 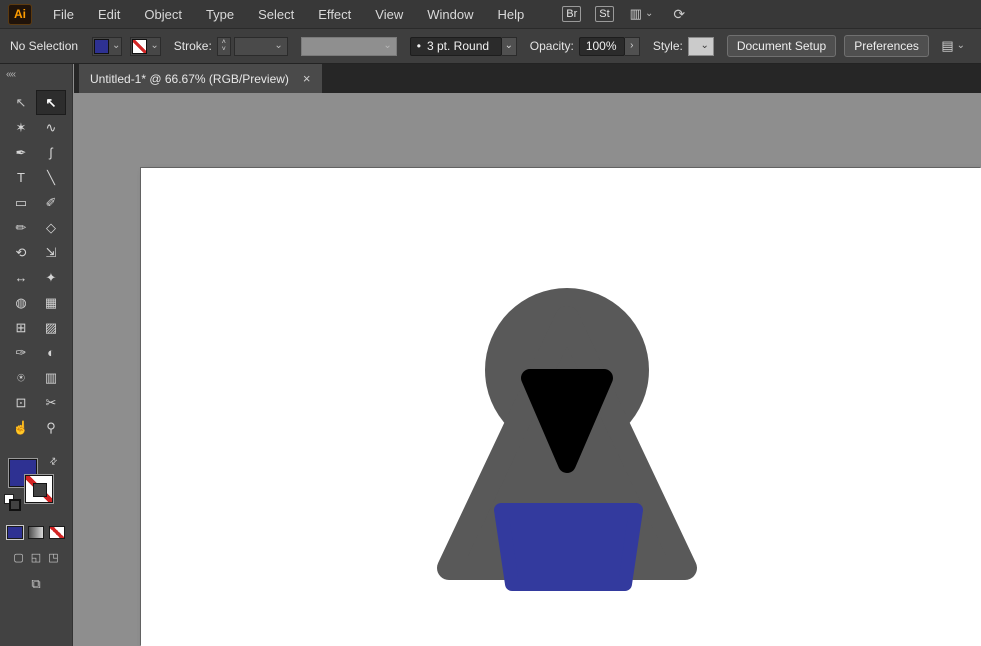 I want to click on sync-settings-icon: ⟳, so click(x=679, y=14).